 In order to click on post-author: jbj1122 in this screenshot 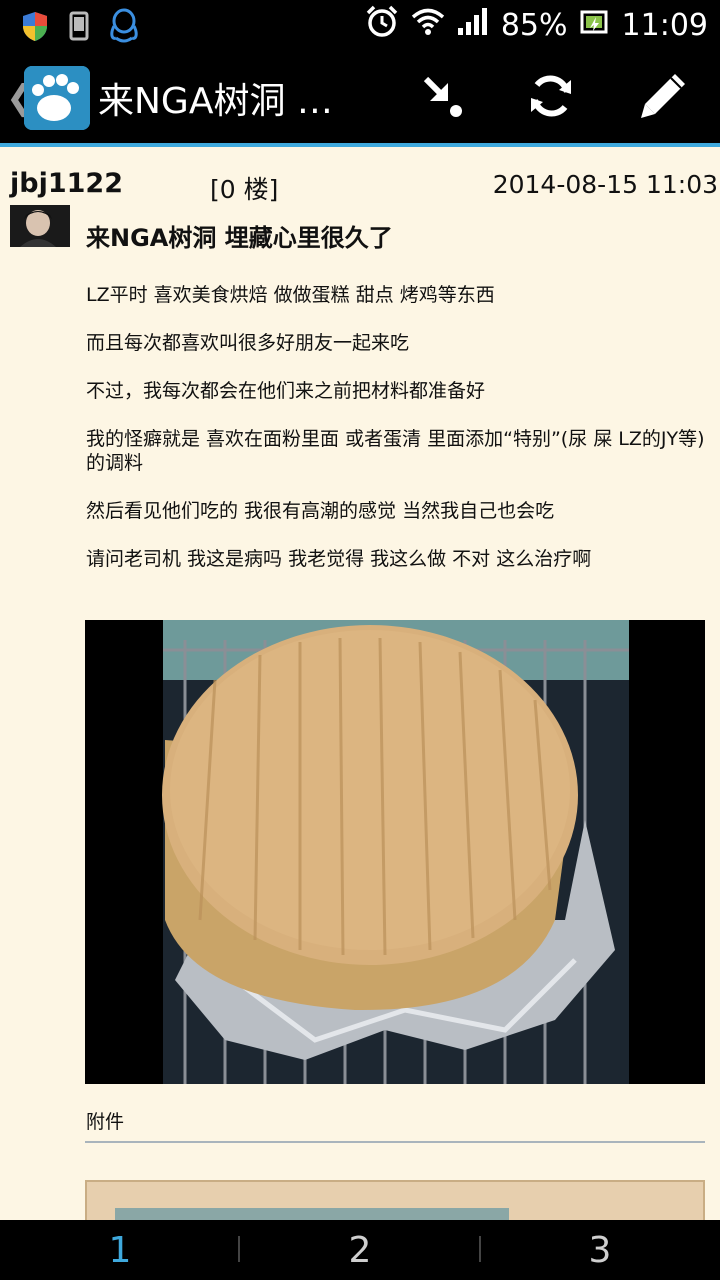, I will do `click(66, 183)`.